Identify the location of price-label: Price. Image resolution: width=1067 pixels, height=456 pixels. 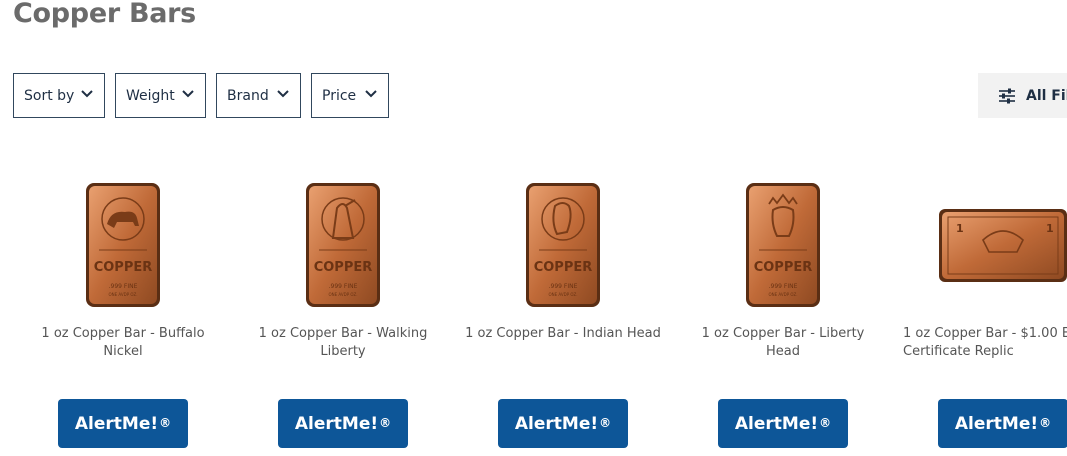
(339, 95).